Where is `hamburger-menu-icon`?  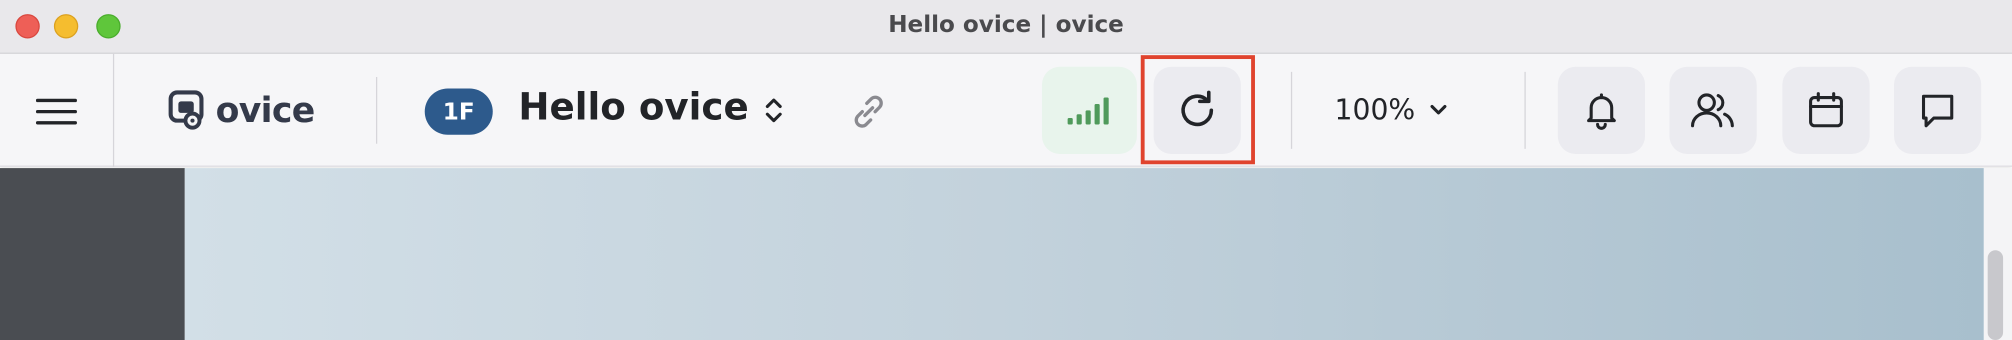
hamburger-menu-icon is located at coordinates (56, 111).